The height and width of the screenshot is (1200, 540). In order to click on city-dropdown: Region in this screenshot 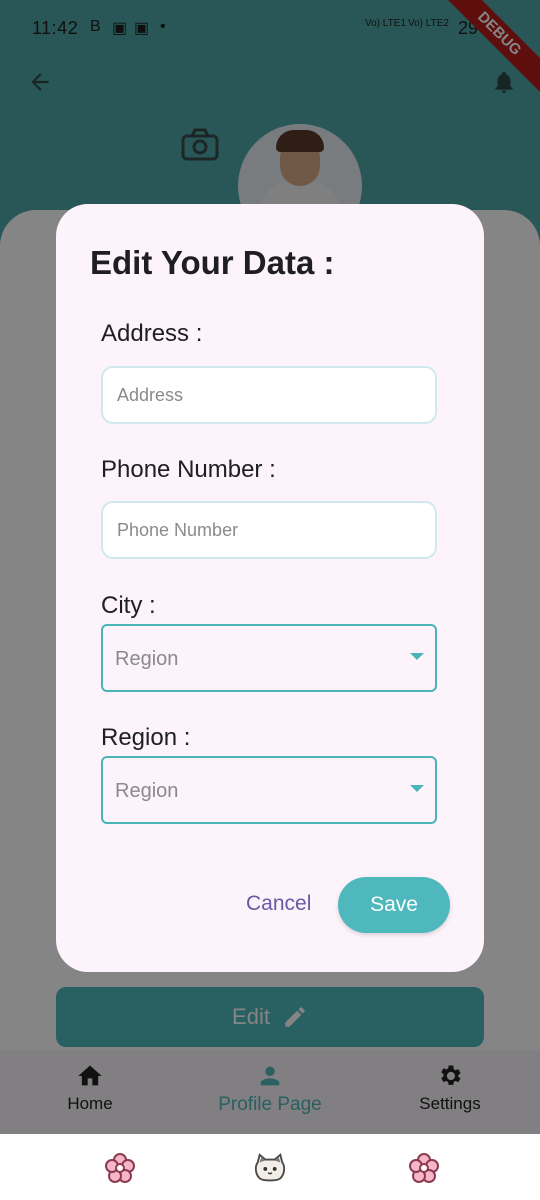, I will do `click(269, 658)`.